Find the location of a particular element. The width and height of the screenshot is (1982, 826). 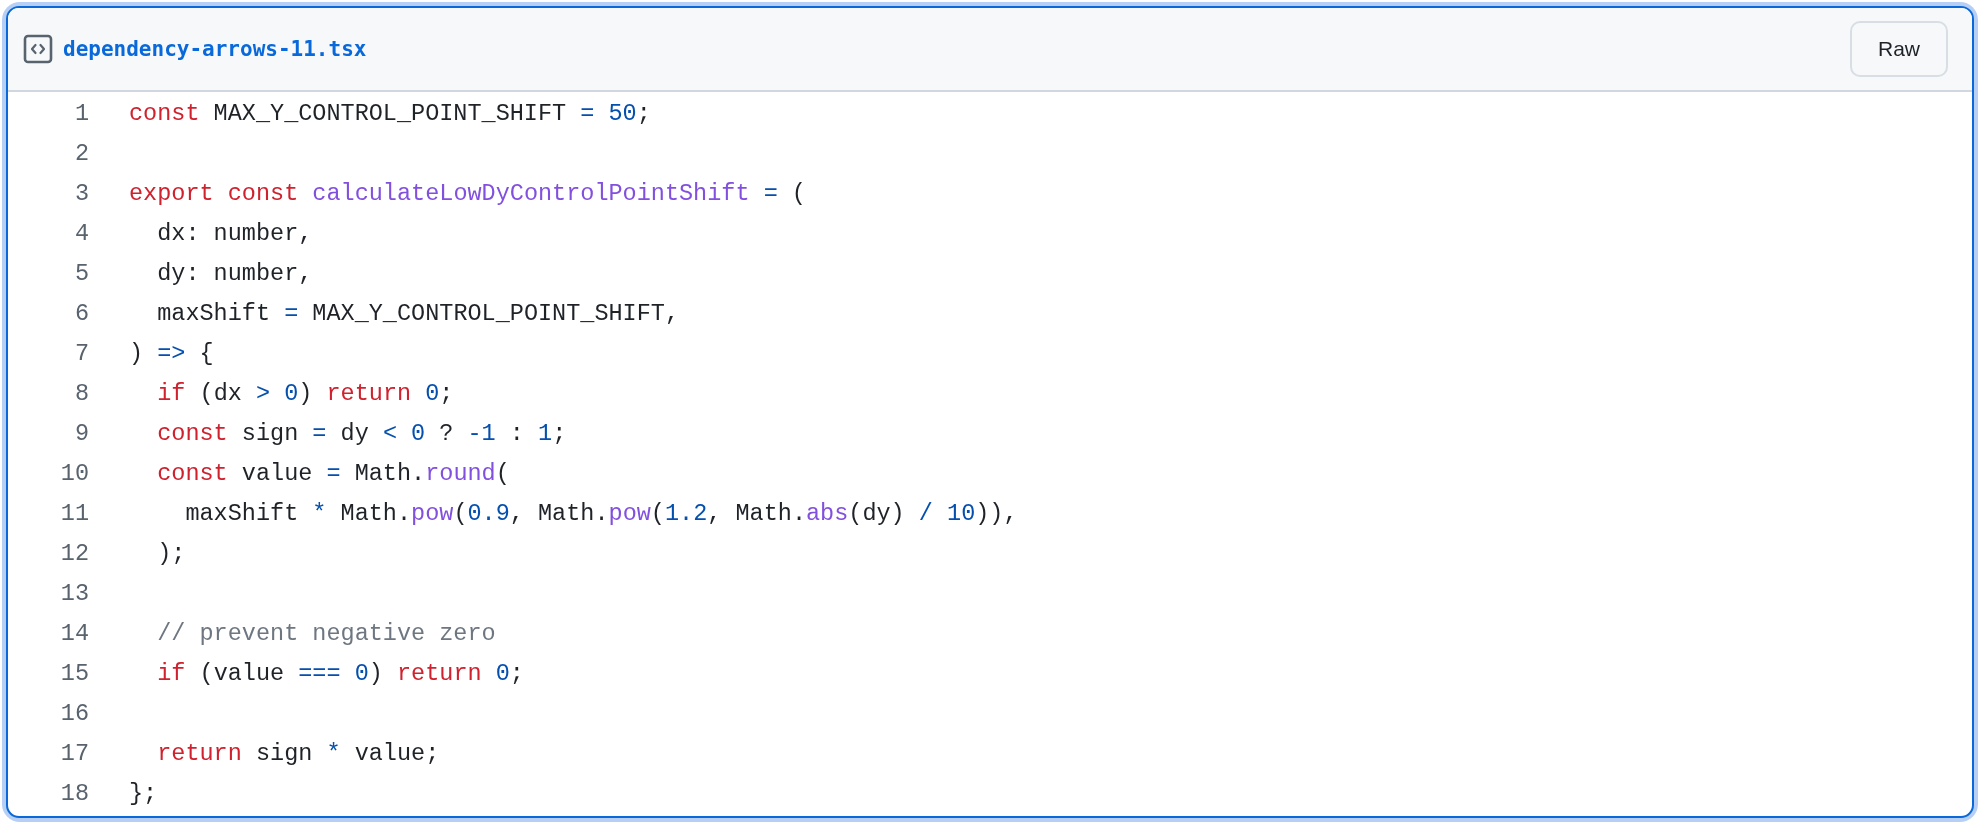

code-line: return sign * value; is located at coordinates (298, 753).